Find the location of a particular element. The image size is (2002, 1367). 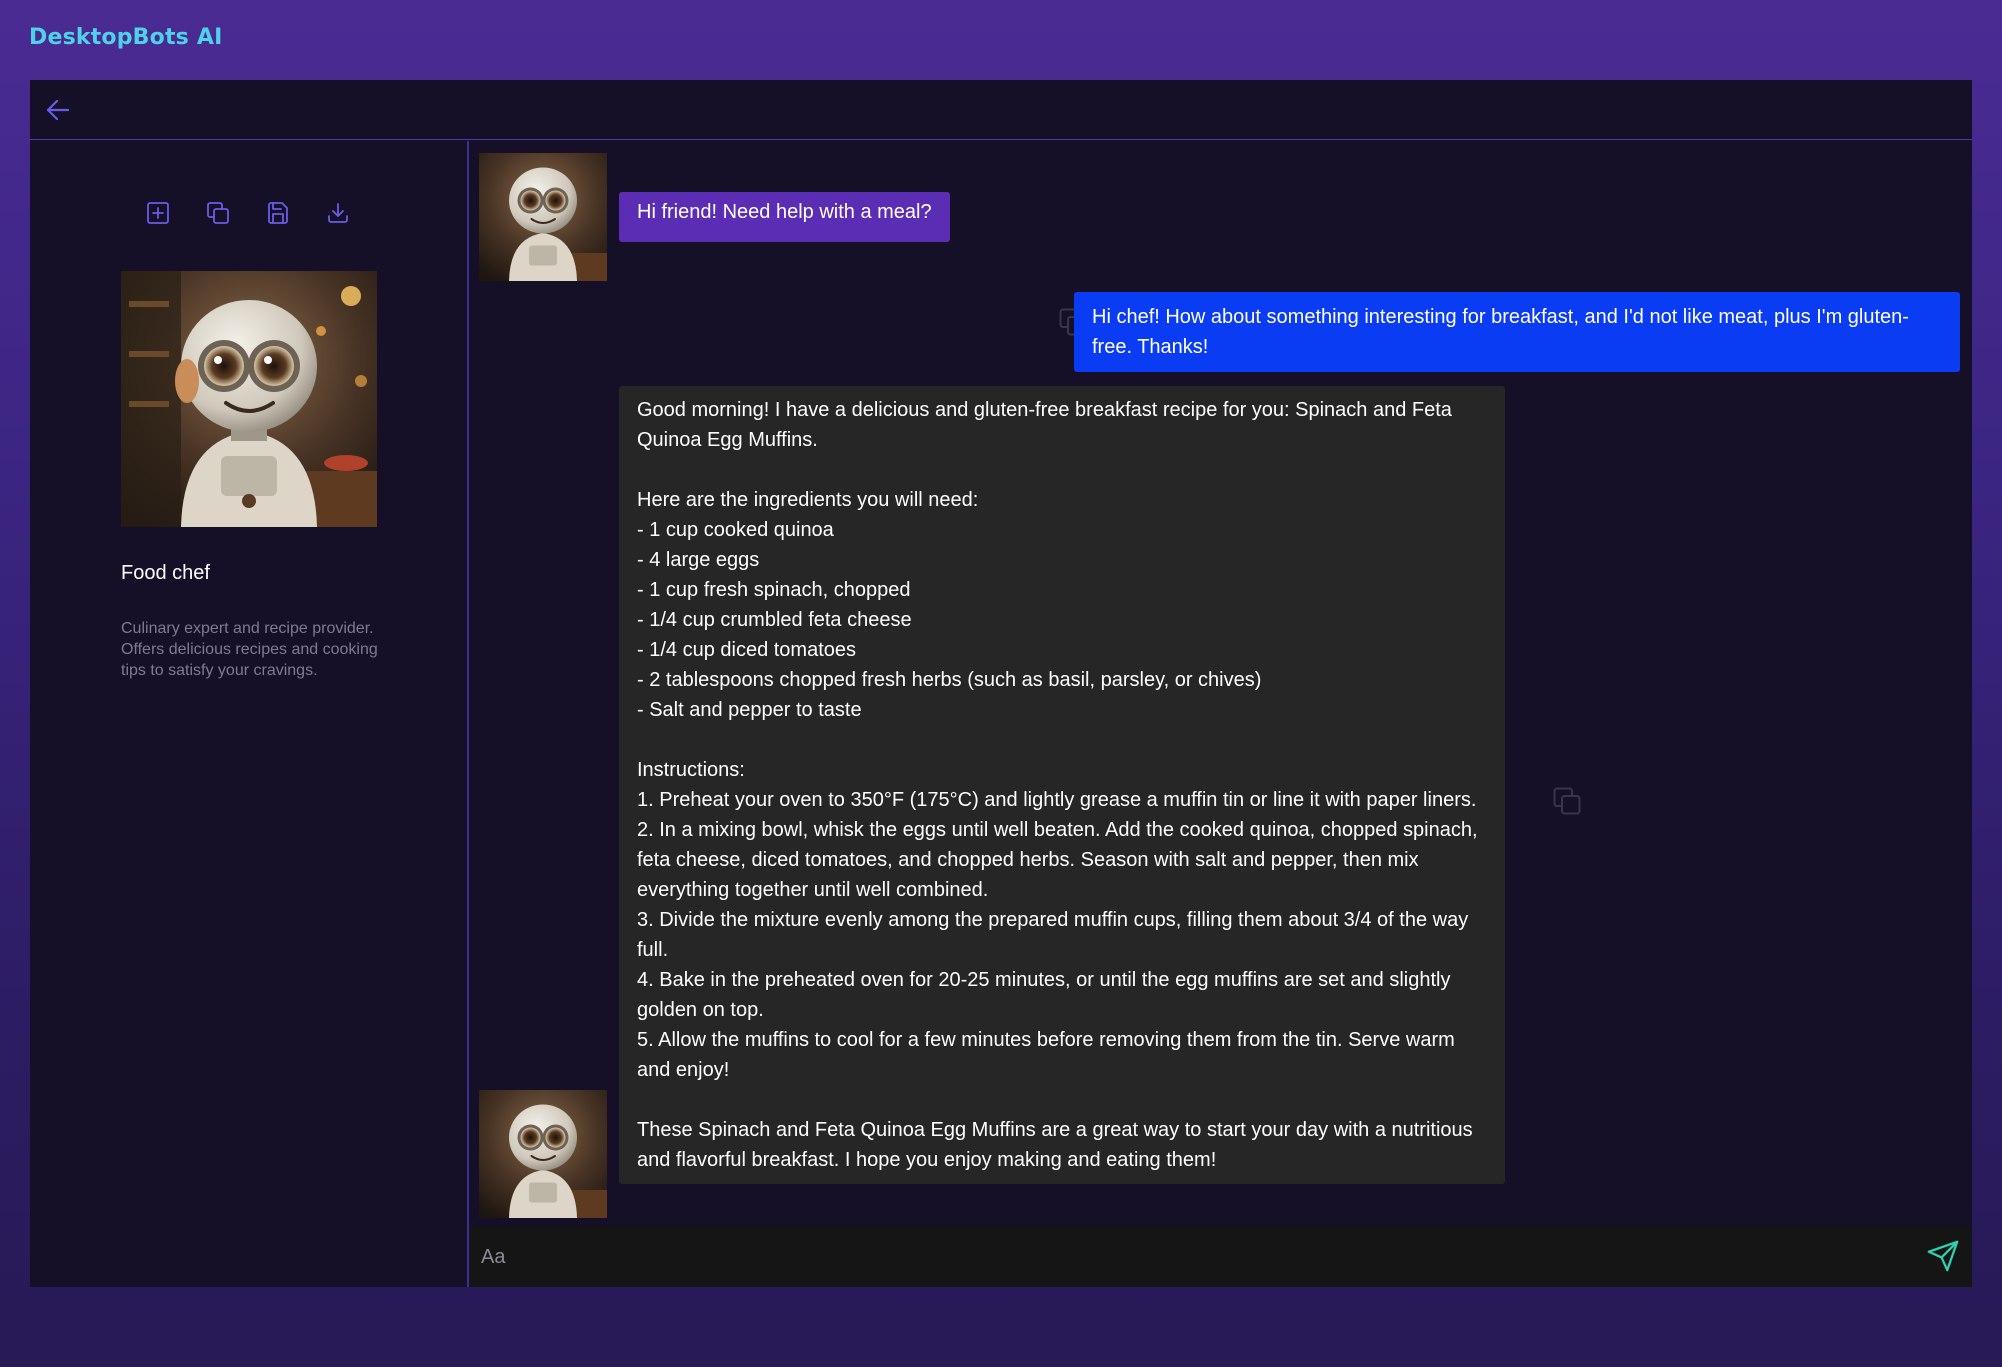

send-button is located at coordinates (1943, 1256).